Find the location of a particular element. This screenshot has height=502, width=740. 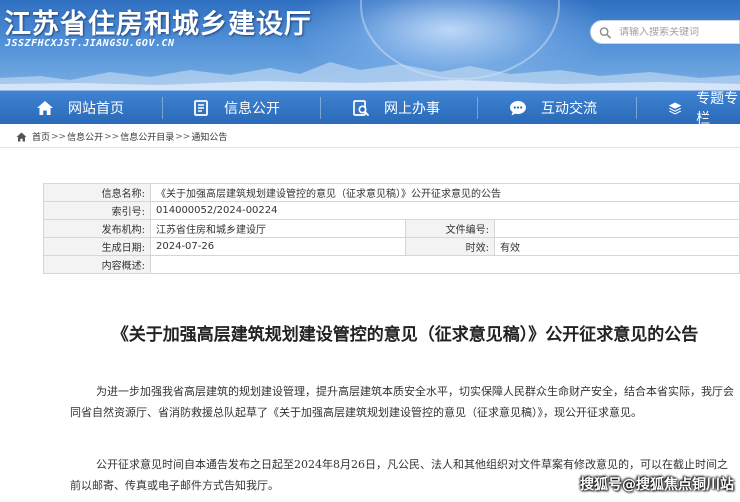

nav-item-special-topics: 专题专栏 is located at coordinates (704, 109).